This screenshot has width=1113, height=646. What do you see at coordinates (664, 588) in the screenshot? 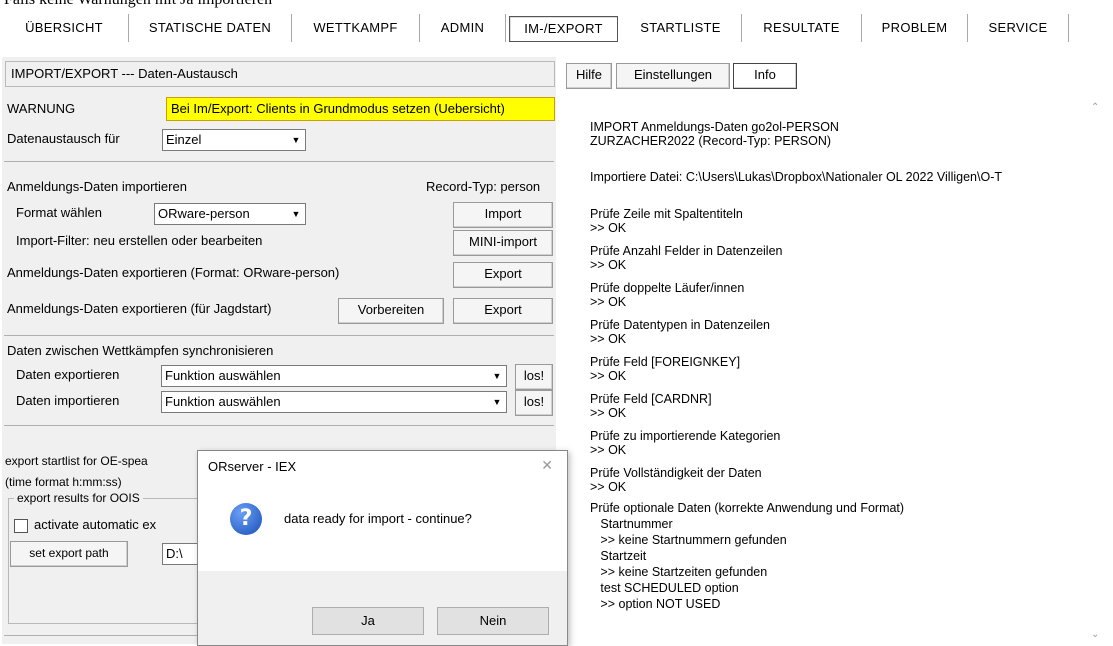
I see `log-line: test SCHEDULED option` at bounding box center [664, 588].